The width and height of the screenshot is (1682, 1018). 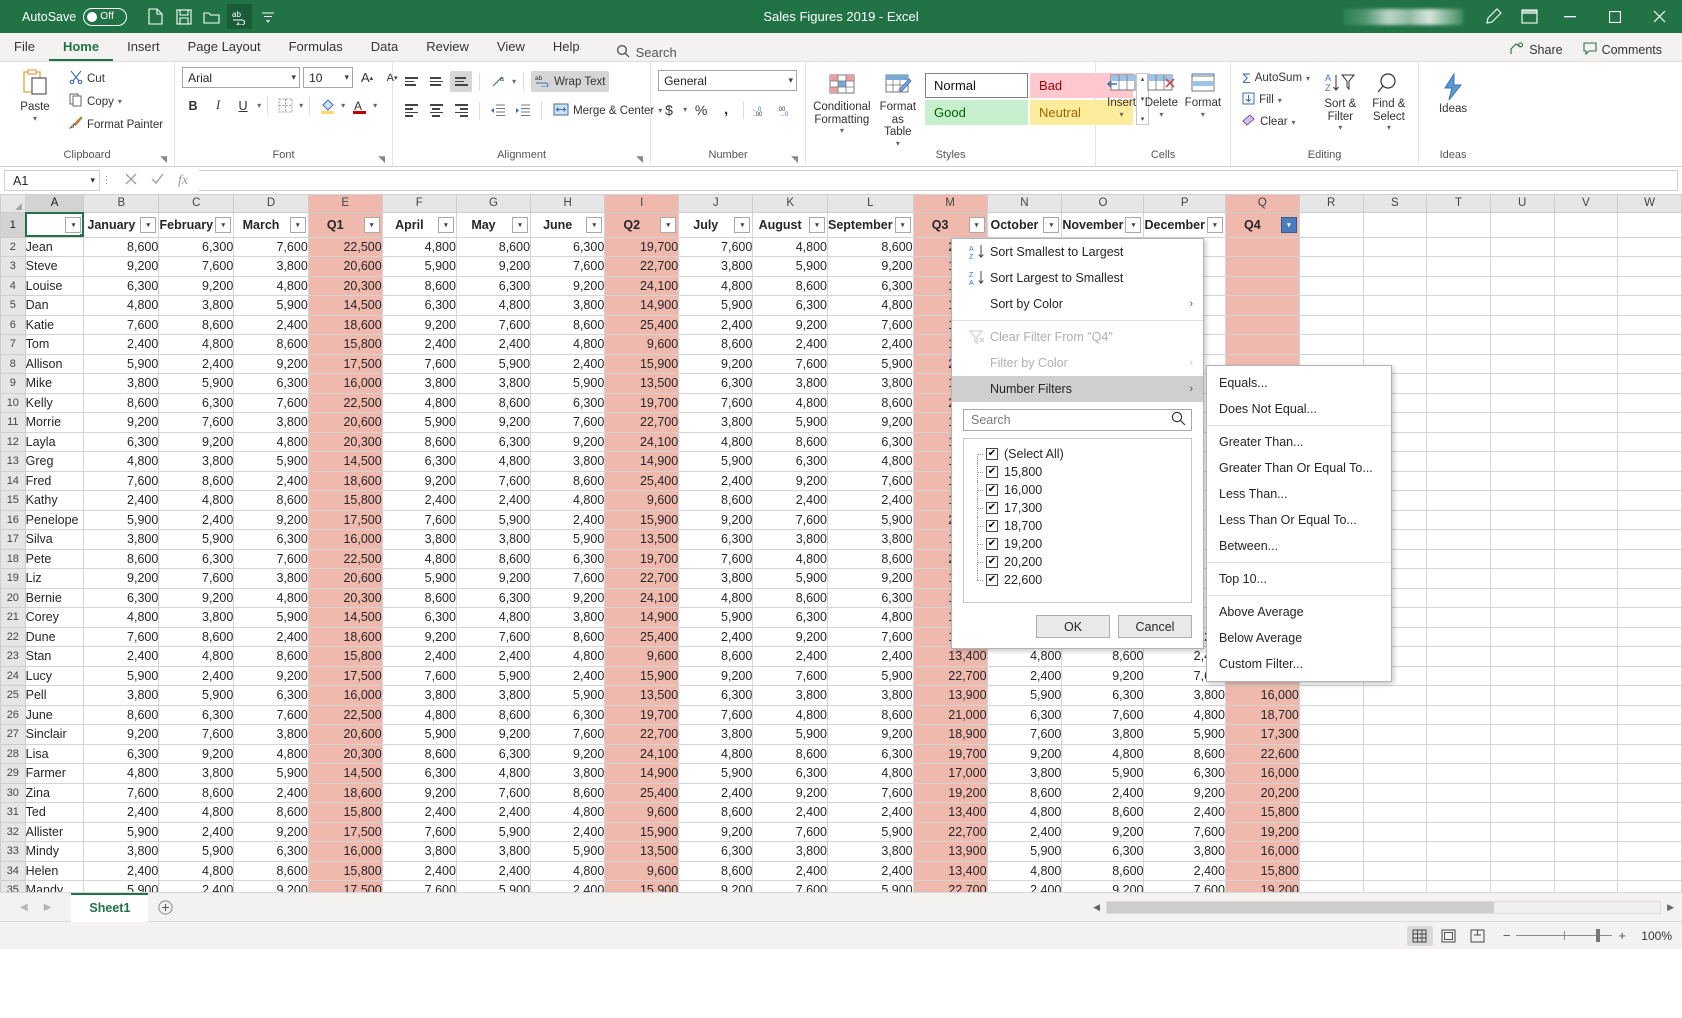 I want to click on cell-K14: 9,200, so click(x=790, y=481).